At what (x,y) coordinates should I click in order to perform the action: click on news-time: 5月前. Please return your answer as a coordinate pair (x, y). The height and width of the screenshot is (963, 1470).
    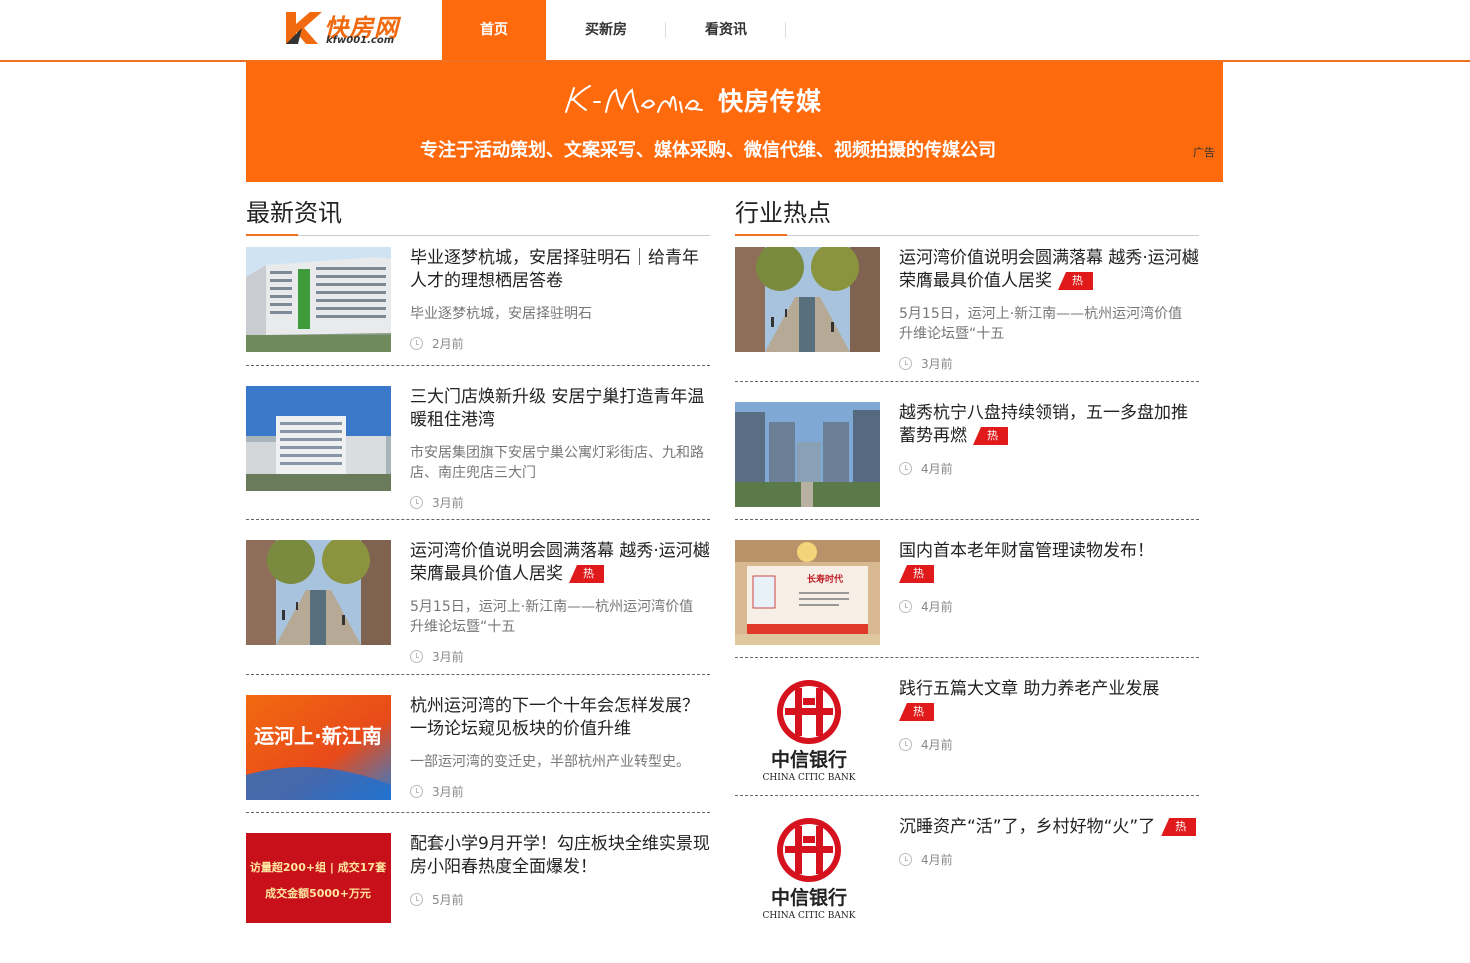
    Looking at the image, I should click on (437, 900).